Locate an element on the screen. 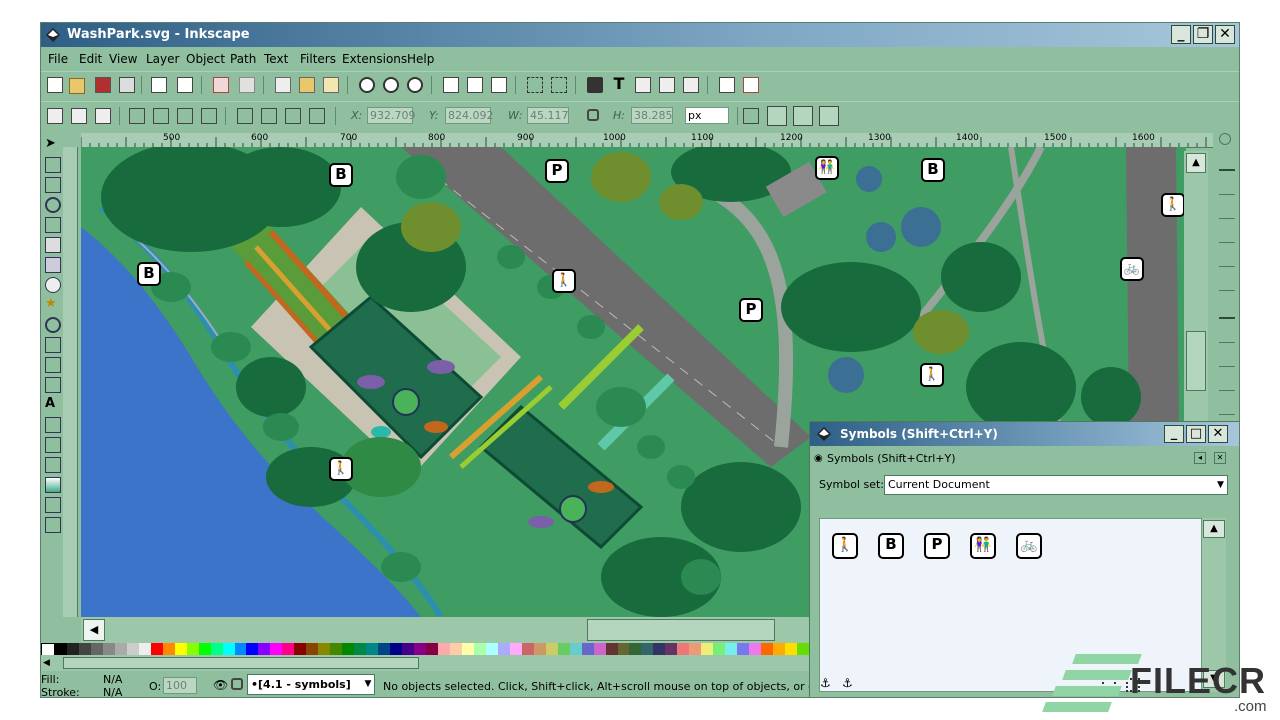 The height and width of the screenshot is (720, 1280). bucket-tool-icon is located at coordinates (53, 465).